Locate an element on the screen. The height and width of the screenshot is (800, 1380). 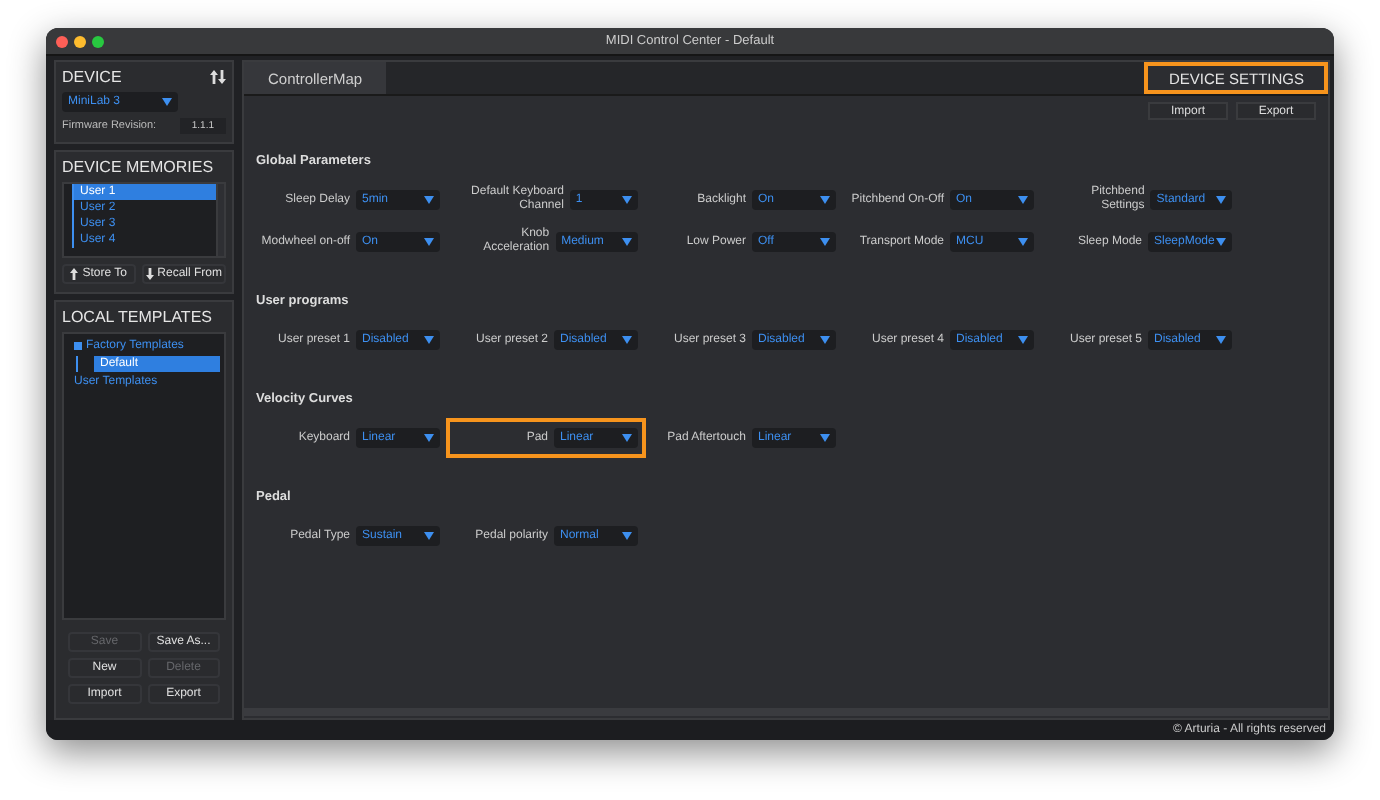
up-arrow-icon is located at coordinates (74, 274).